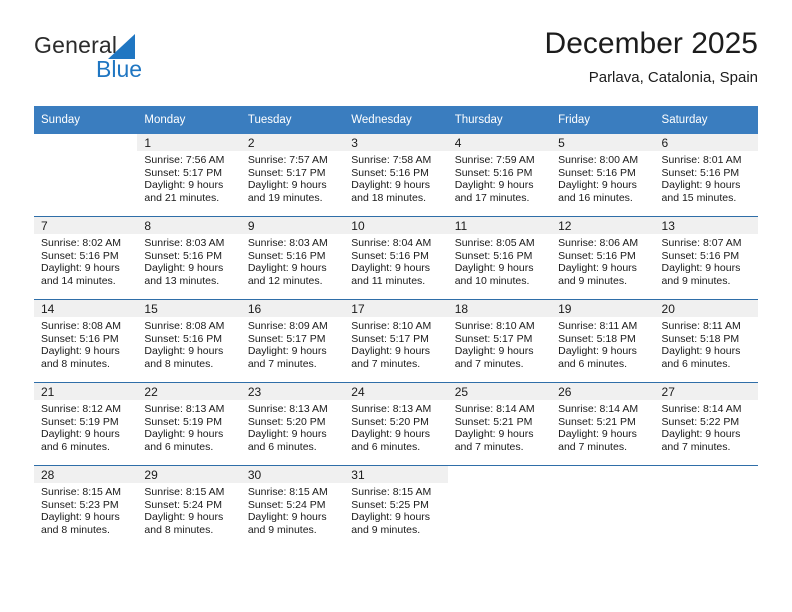 Image resolution: width=792 pixels, height=612 pixels. I want to click on day-number: 26, so click(603, 391).